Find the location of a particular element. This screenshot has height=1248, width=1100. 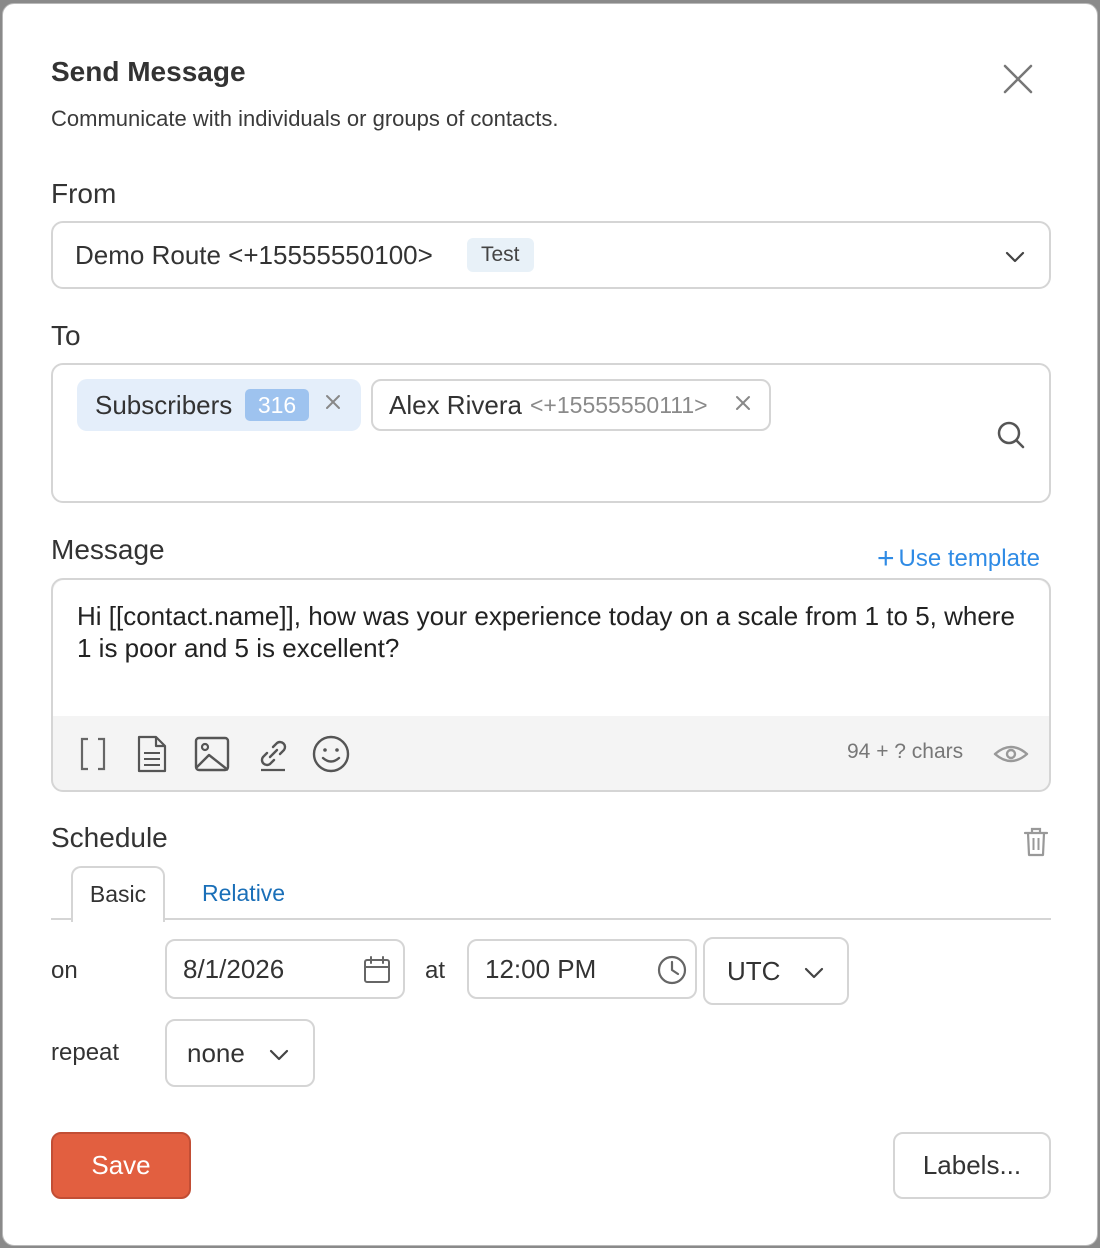

tab-divider is located at coordinates (551, 919).